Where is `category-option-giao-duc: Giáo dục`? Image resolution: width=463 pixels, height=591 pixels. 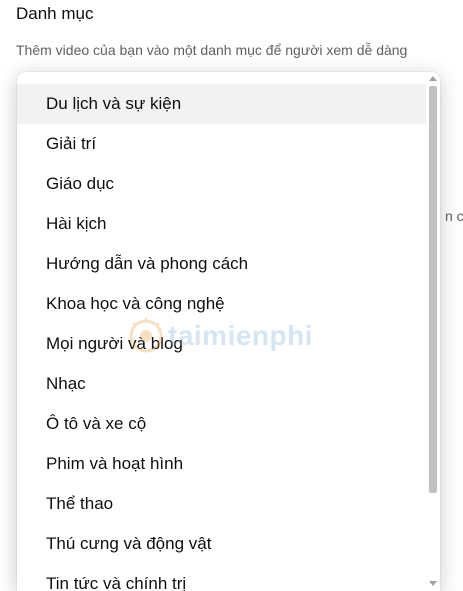
category-option-giao-duc: Giáo dục is located at coordinates (221, 184).